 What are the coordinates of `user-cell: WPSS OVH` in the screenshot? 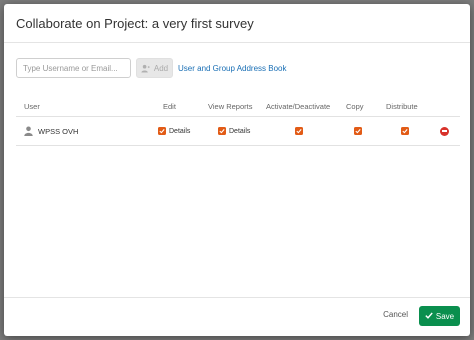 It's located at (51, 131).